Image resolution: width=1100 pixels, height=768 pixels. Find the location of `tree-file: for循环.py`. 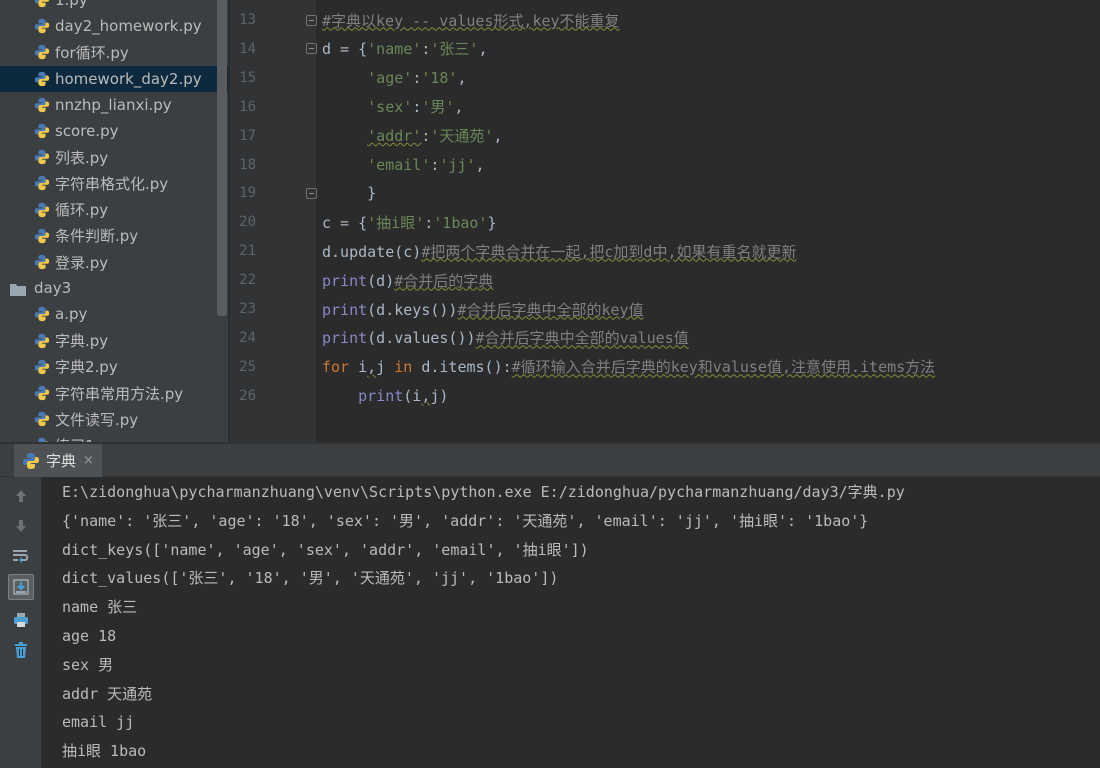

tree-file: for循环.py is located at coordinates (114, 52).